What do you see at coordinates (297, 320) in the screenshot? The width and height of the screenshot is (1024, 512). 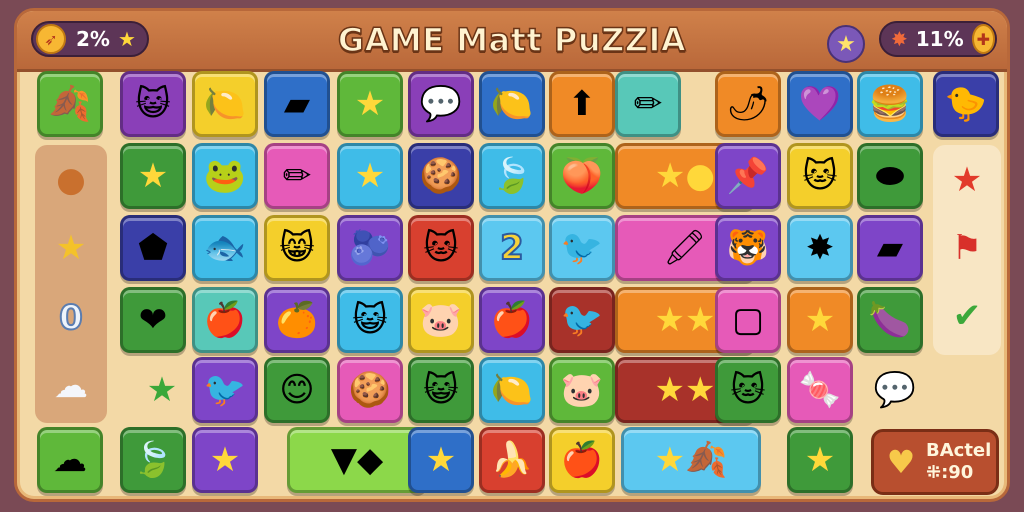 I see `orange-tile: 🍊` at bounding box center [297, 320].